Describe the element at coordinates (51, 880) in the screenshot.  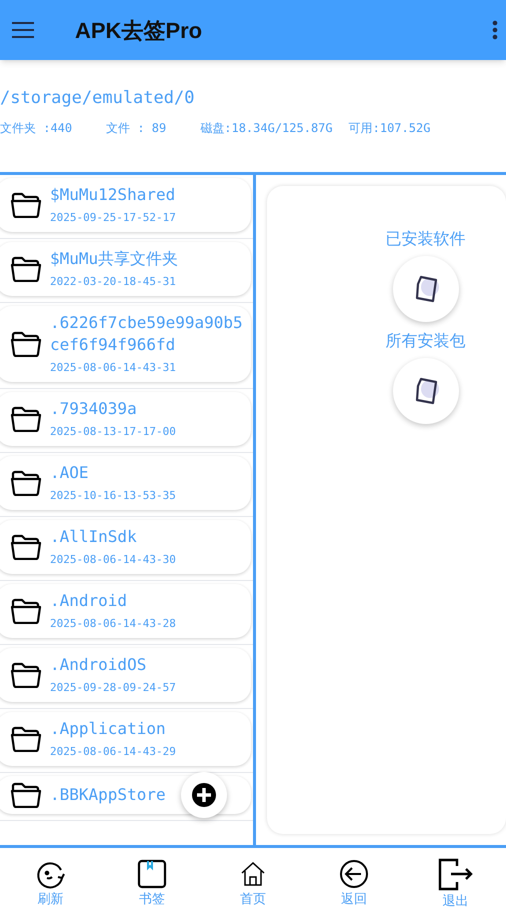
I see `nav-button: 刷新` at that location.